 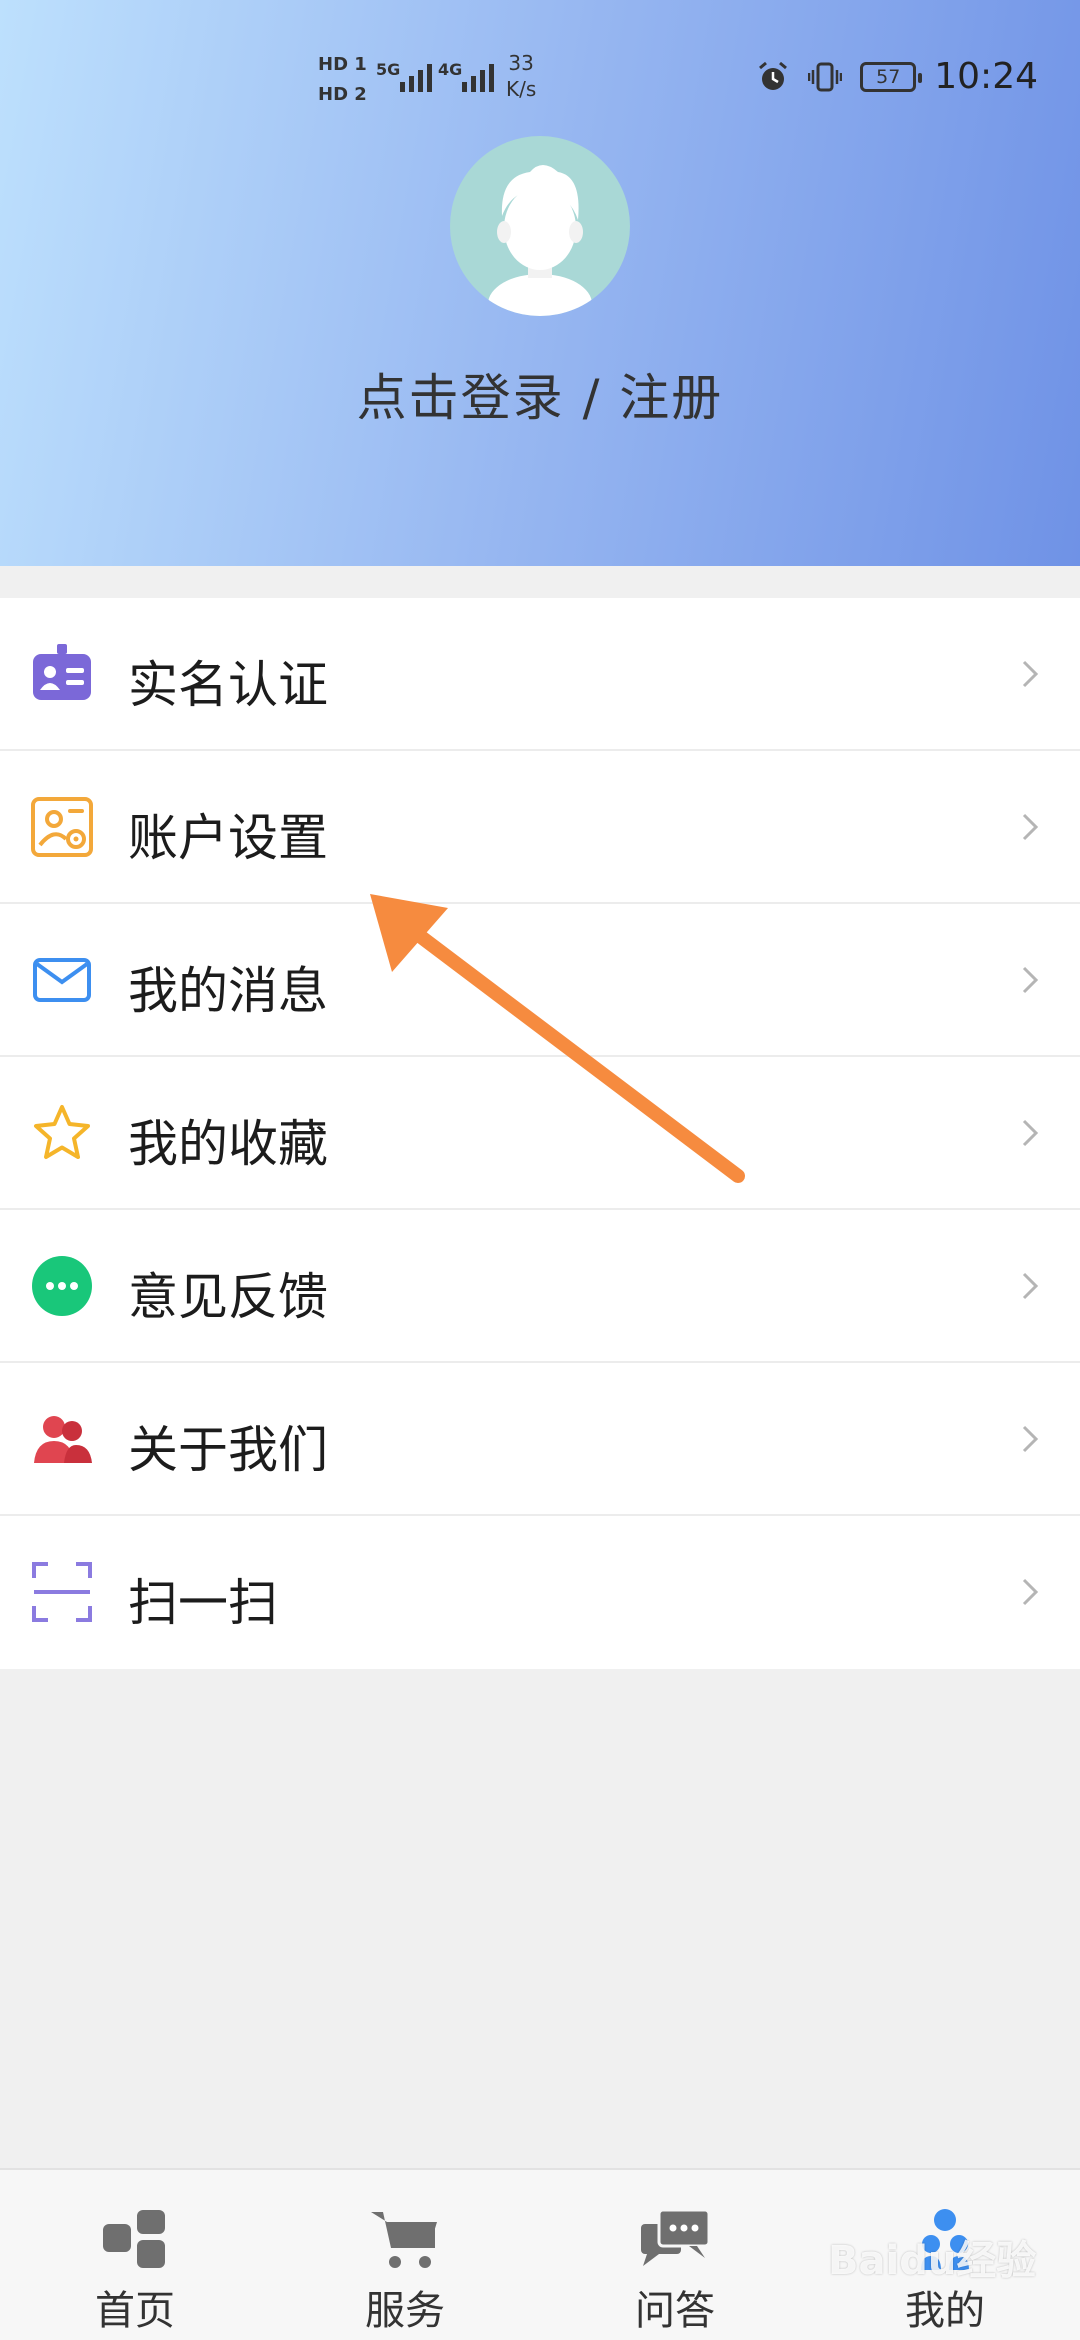 I want to click on speed-unit: K/s, so click(x=521, y=89).